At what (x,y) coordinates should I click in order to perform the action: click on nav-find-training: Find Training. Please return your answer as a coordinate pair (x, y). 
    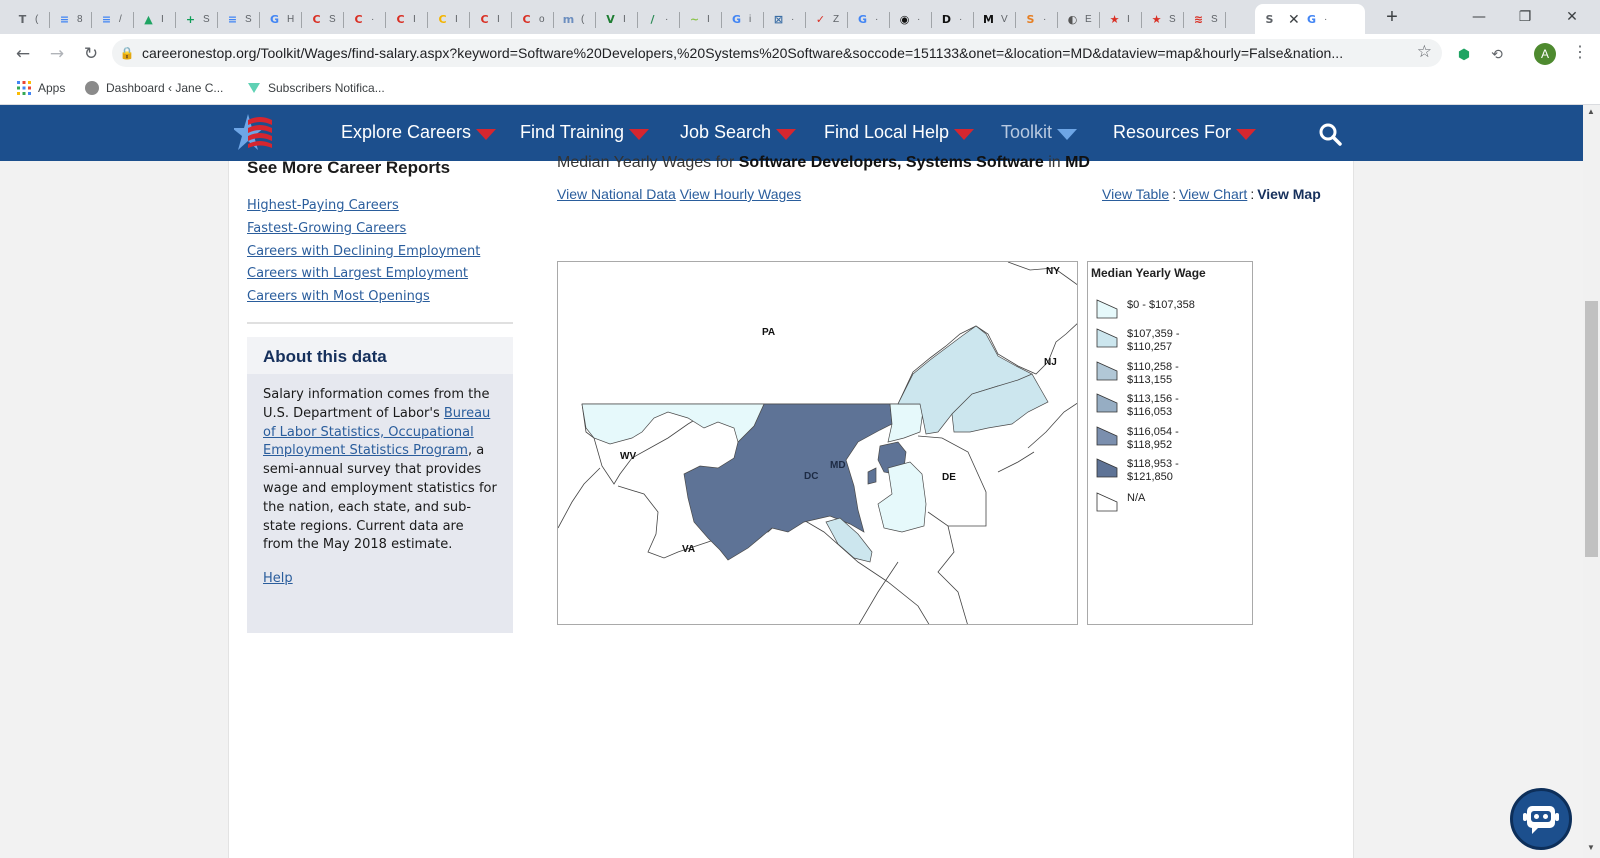
    Looking at the image, I should click on (585, 132).